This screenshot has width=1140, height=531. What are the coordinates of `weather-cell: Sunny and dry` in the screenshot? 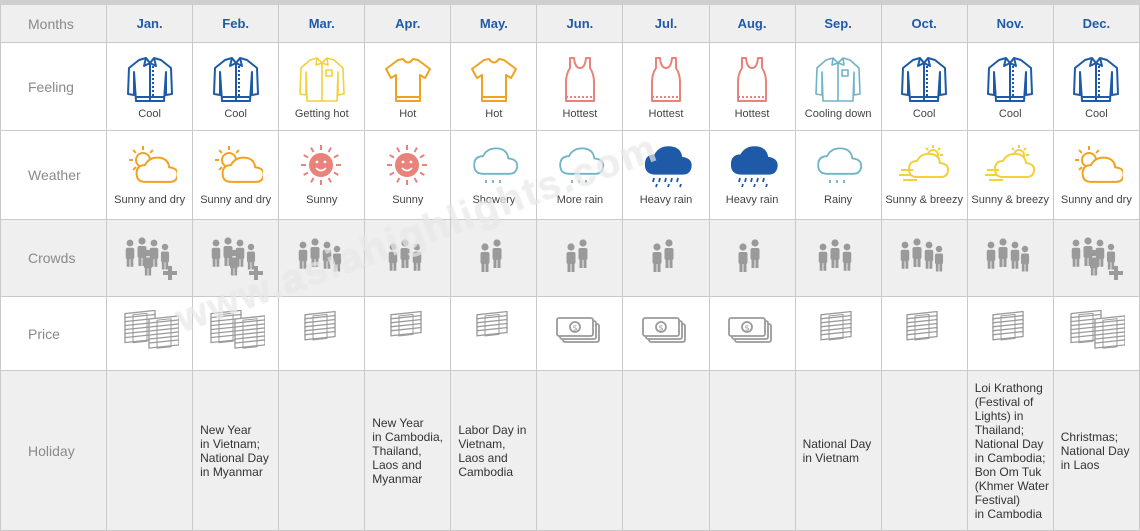 It's located at (236, 175).